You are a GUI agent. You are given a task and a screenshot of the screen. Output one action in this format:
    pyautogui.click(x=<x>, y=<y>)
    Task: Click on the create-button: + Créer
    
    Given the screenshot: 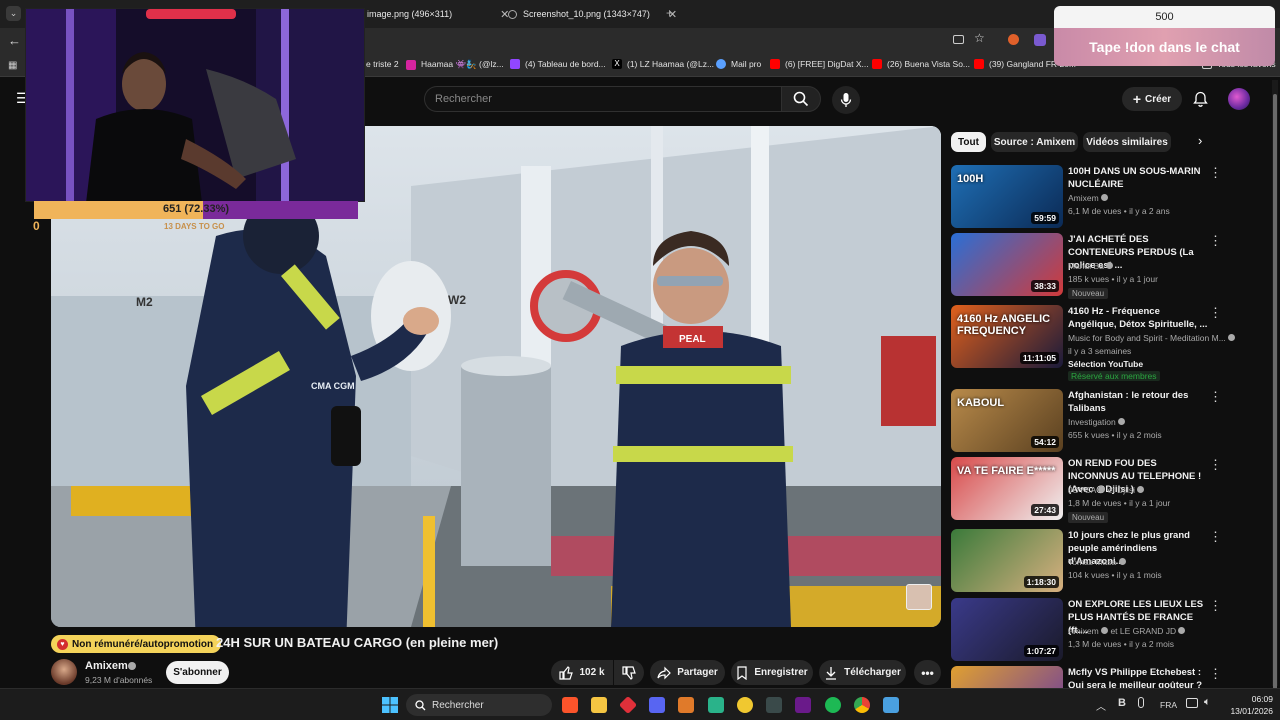 What is the action you would take?
    pyautogui.click(x=1152, y=99)
    